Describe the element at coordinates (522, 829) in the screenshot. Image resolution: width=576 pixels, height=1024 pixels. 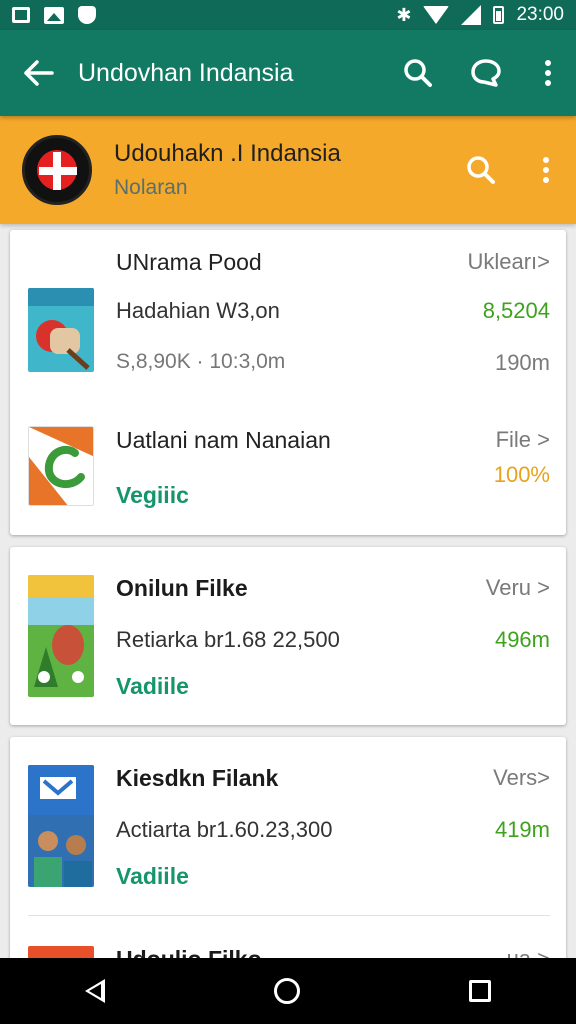
I see `file-size: 419m` at that location.